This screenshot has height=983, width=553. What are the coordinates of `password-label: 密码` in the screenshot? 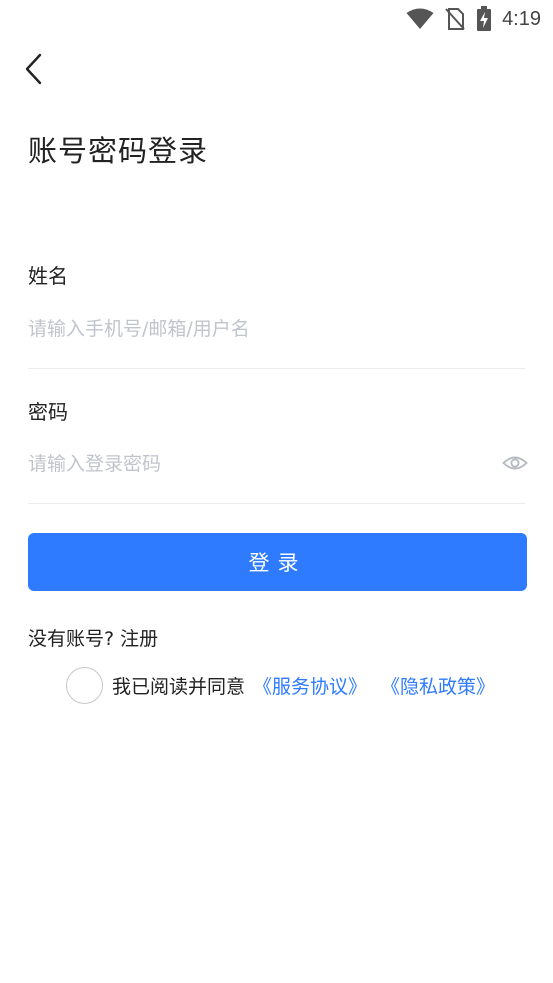 It's located at (48, 412).